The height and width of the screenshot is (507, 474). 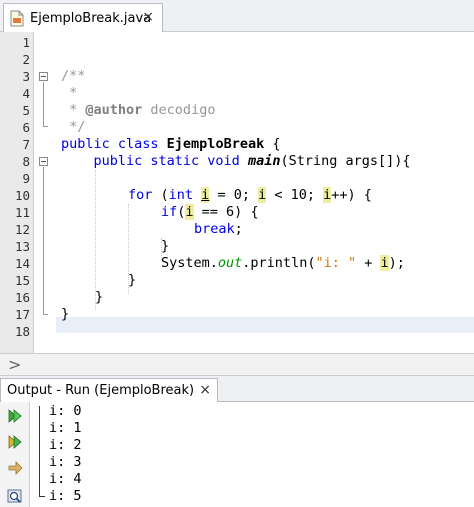 I want to click on rerun-icon, so click(x=15, y=416).